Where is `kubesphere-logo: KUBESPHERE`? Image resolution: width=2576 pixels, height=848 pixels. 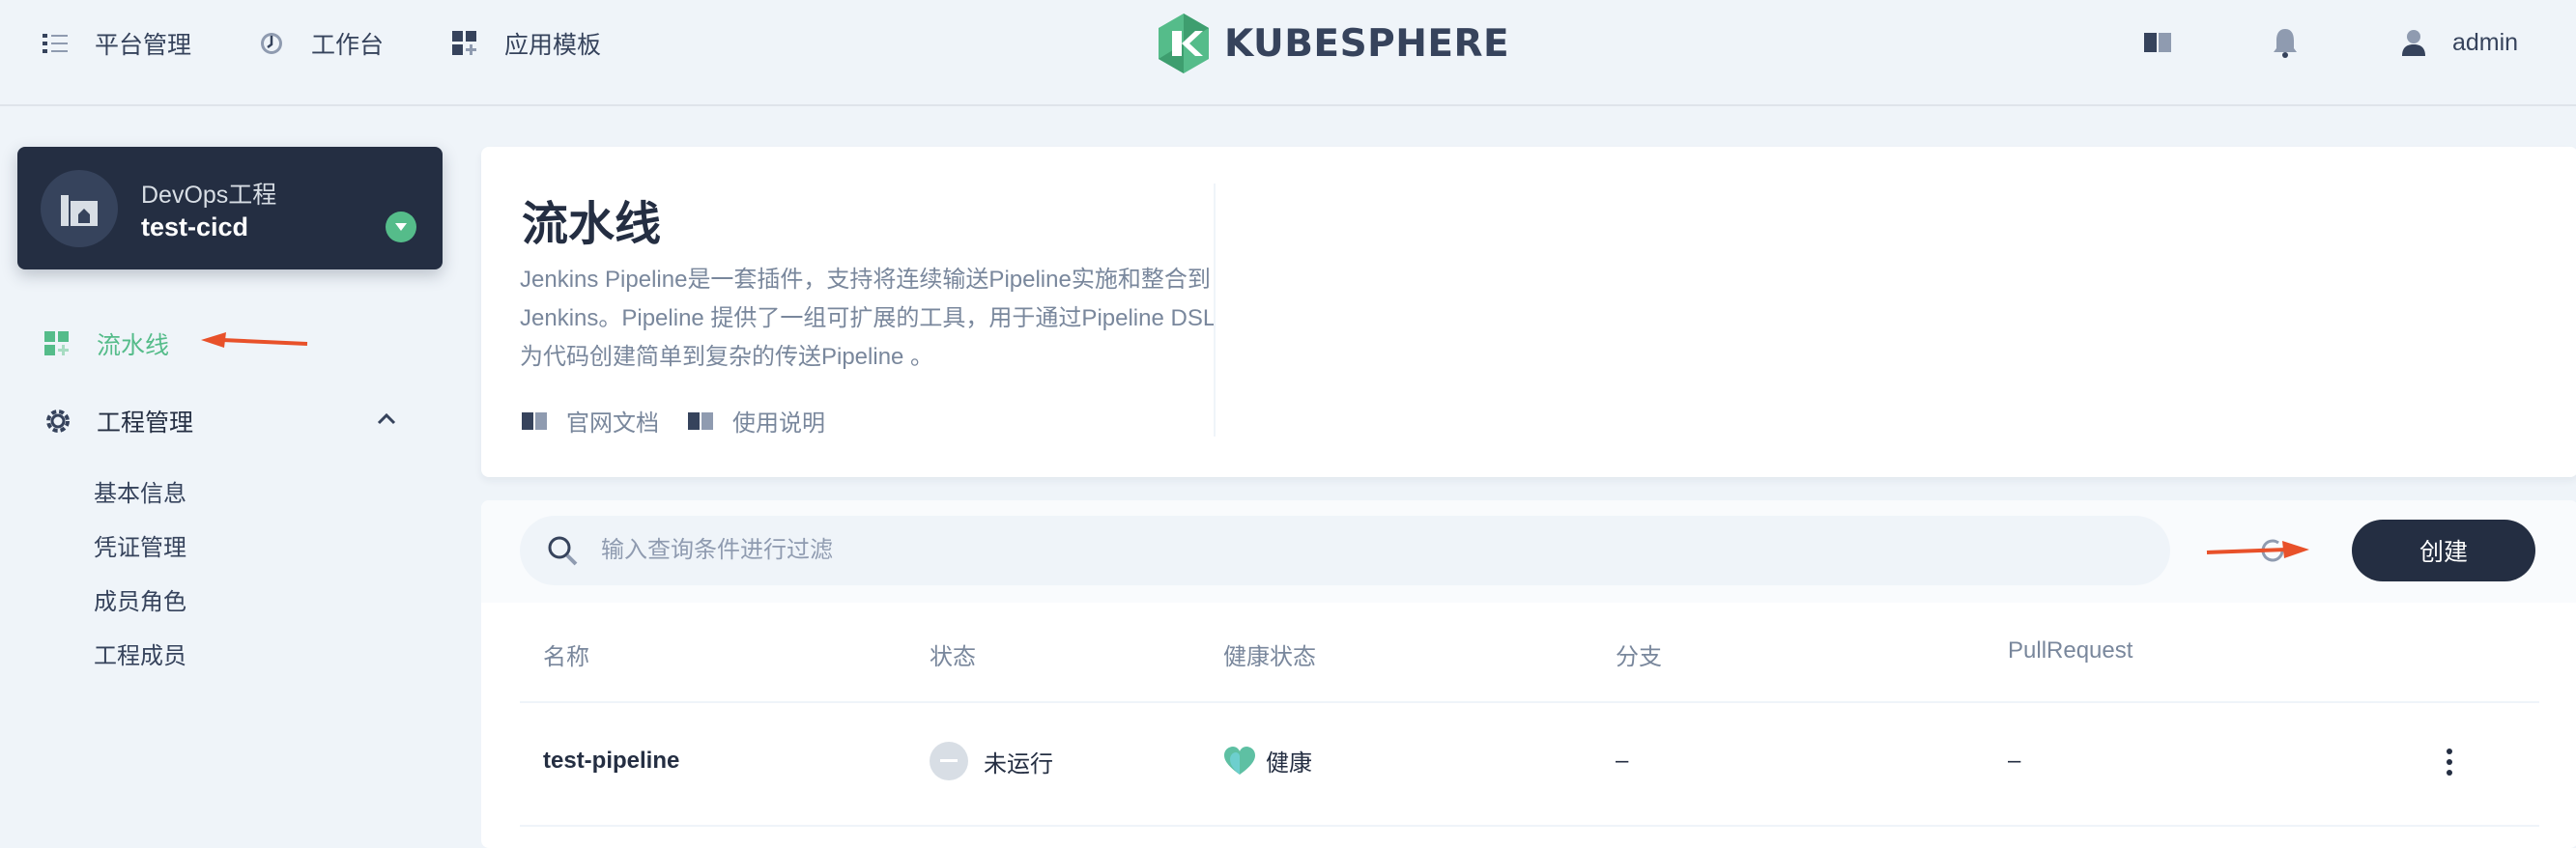 kubesphere-logo: KUBESPHERE is located at coordinates (1333, 44).